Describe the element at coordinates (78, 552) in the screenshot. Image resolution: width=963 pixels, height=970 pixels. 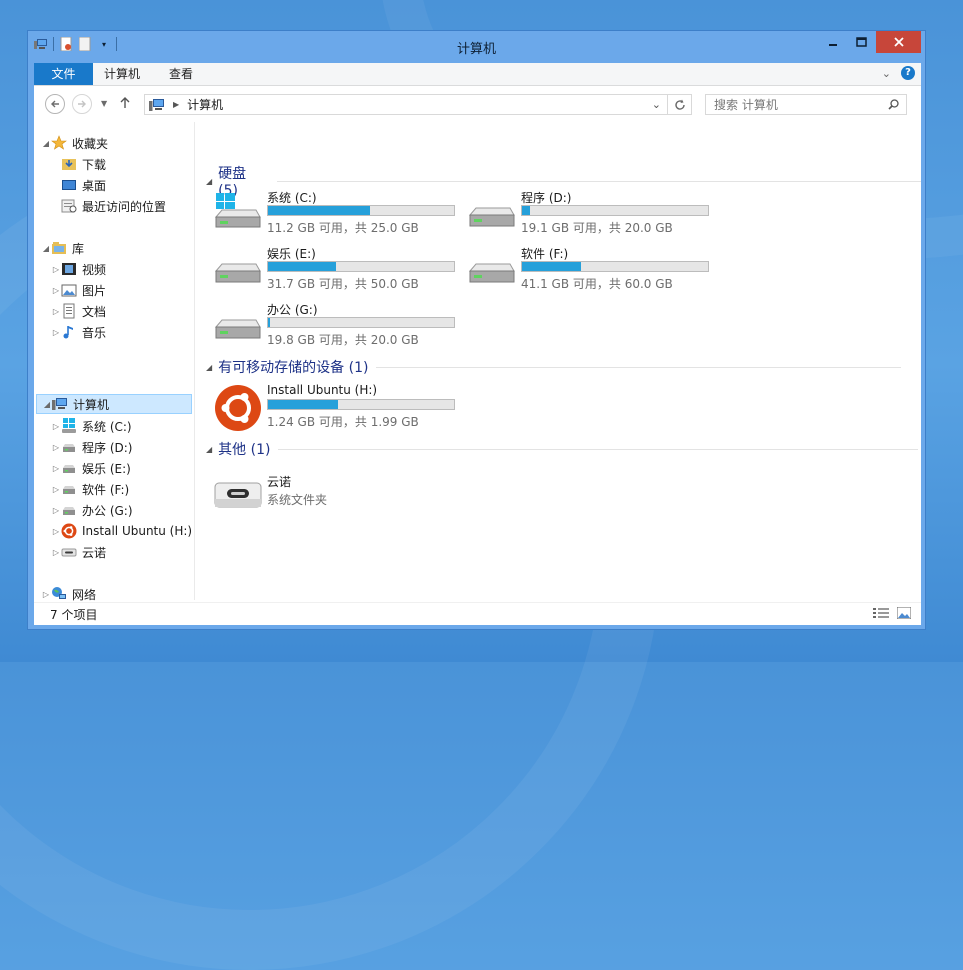
I see `nav-item-yunnuo: ▷ 云诺` at that location.